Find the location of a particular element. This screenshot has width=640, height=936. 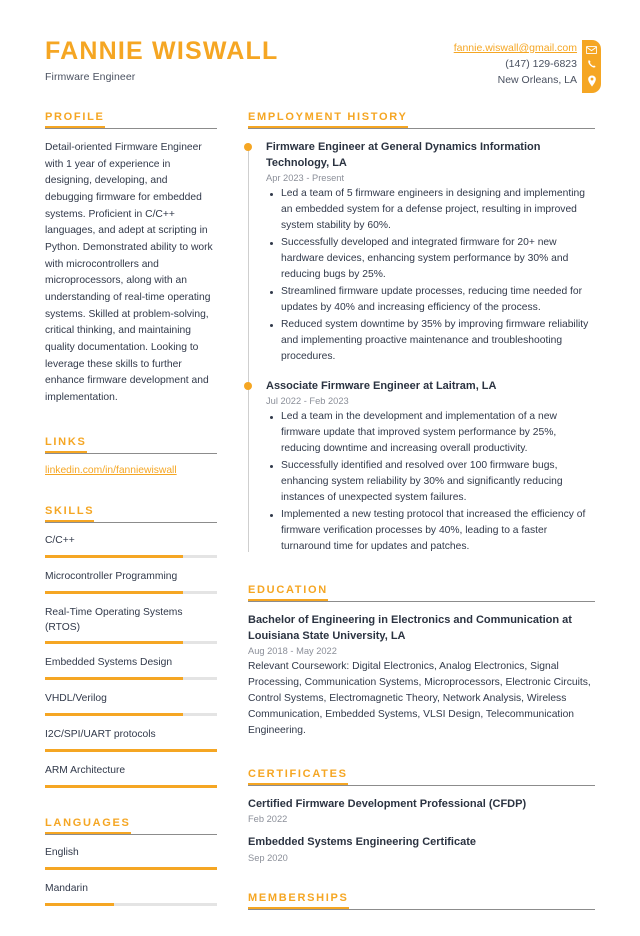

memberships-title: MEMBERSHIPS is located at coordinates (298, 901).